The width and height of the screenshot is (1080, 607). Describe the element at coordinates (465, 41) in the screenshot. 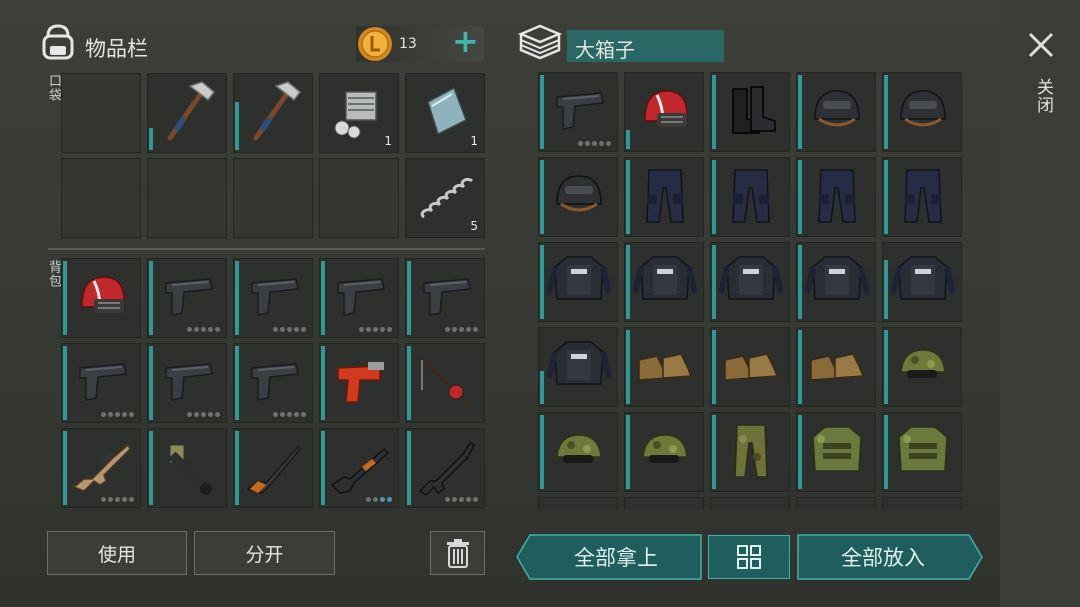

I see `add-coins-button: +` at that location.